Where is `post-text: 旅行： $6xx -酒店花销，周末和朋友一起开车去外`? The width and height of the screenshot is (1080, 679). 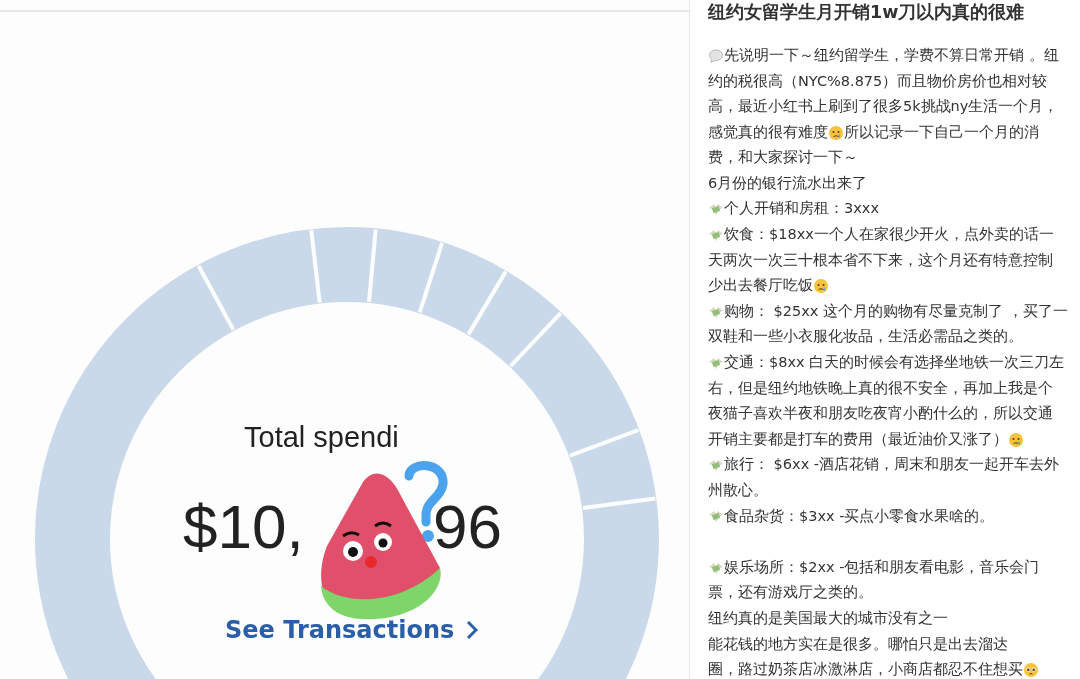 post-text: 旅行： $6xx -酒店花销，周末和朋友一起开车去外 is located at coordinates (892, 465).